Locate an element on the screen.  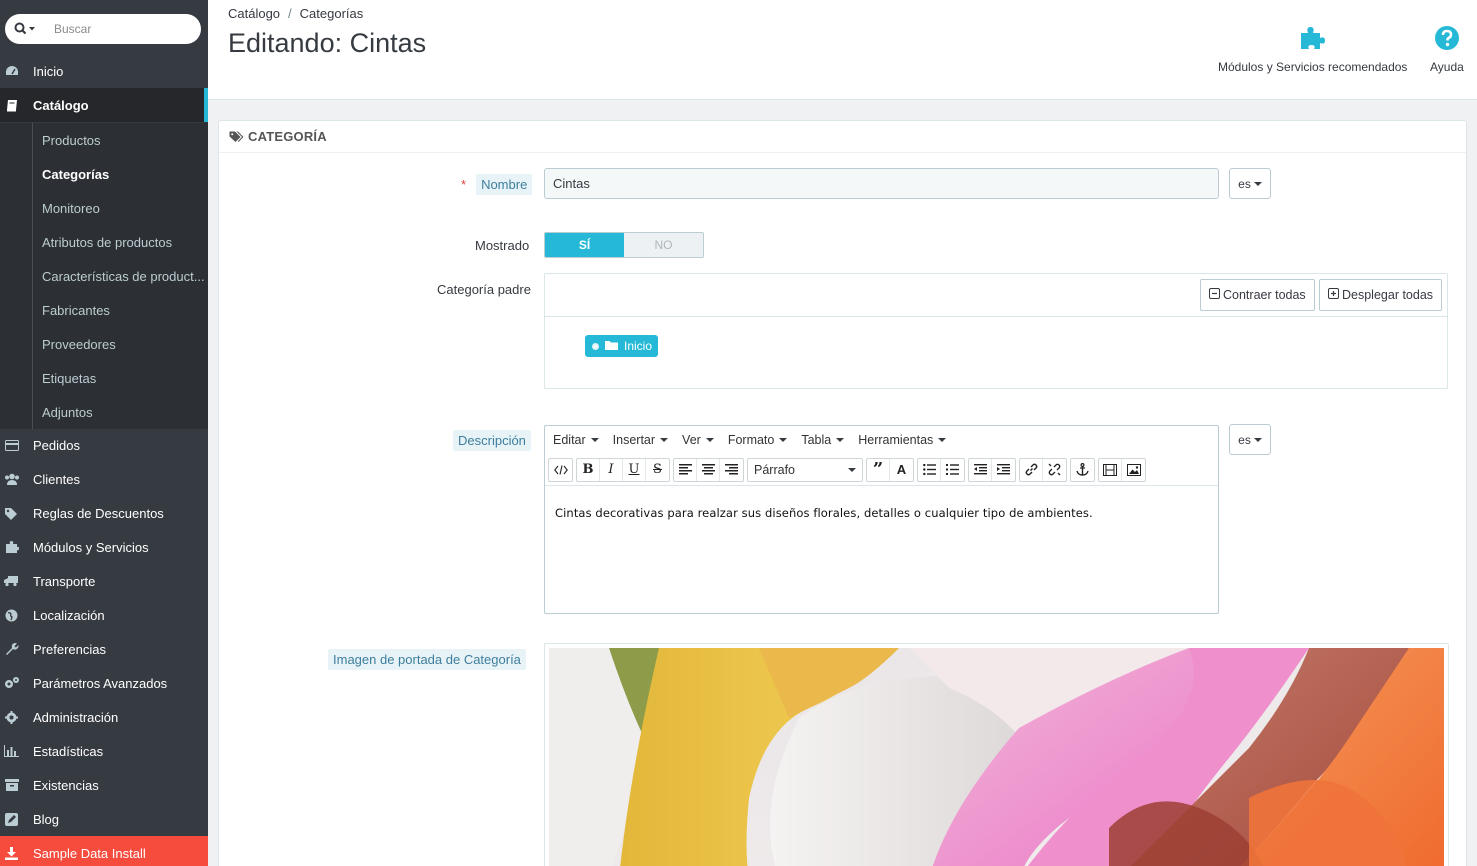
sidebar-item-label: Estadísticas is located at coordinates (68, 751).